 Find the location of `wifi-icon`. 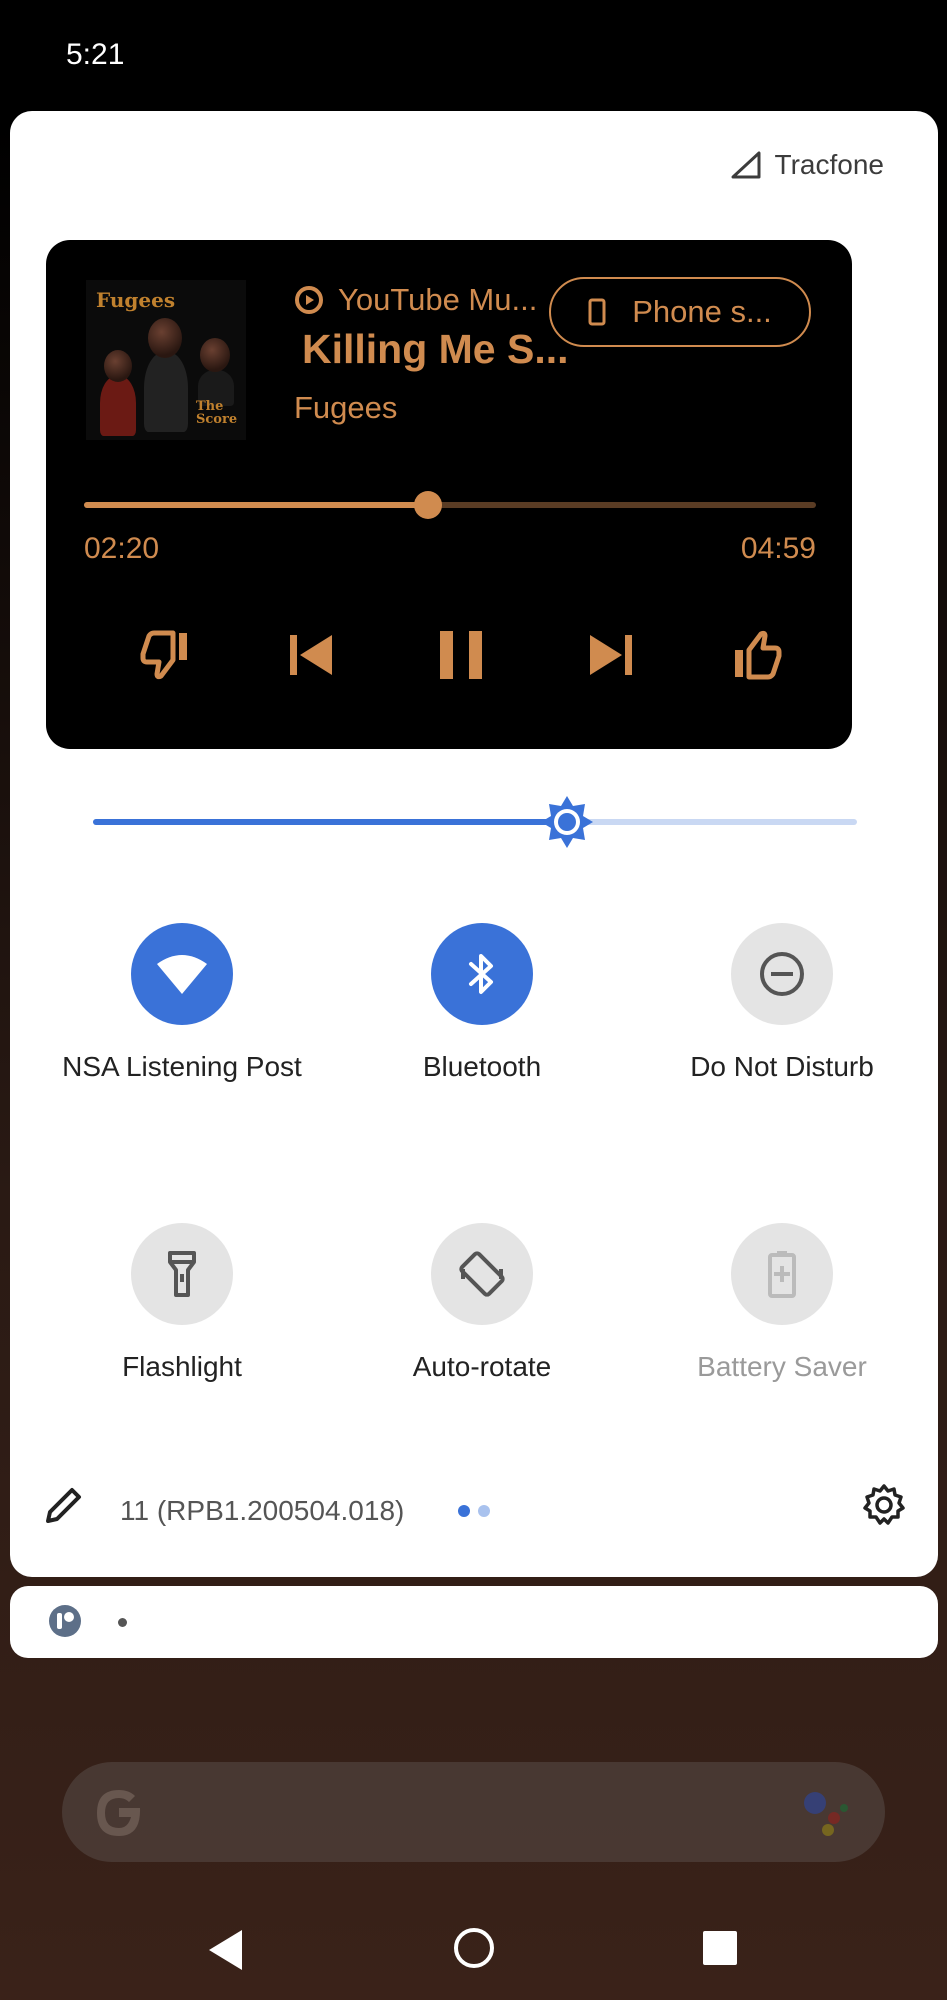

wifi-icon is located at coordinates (182, 974).